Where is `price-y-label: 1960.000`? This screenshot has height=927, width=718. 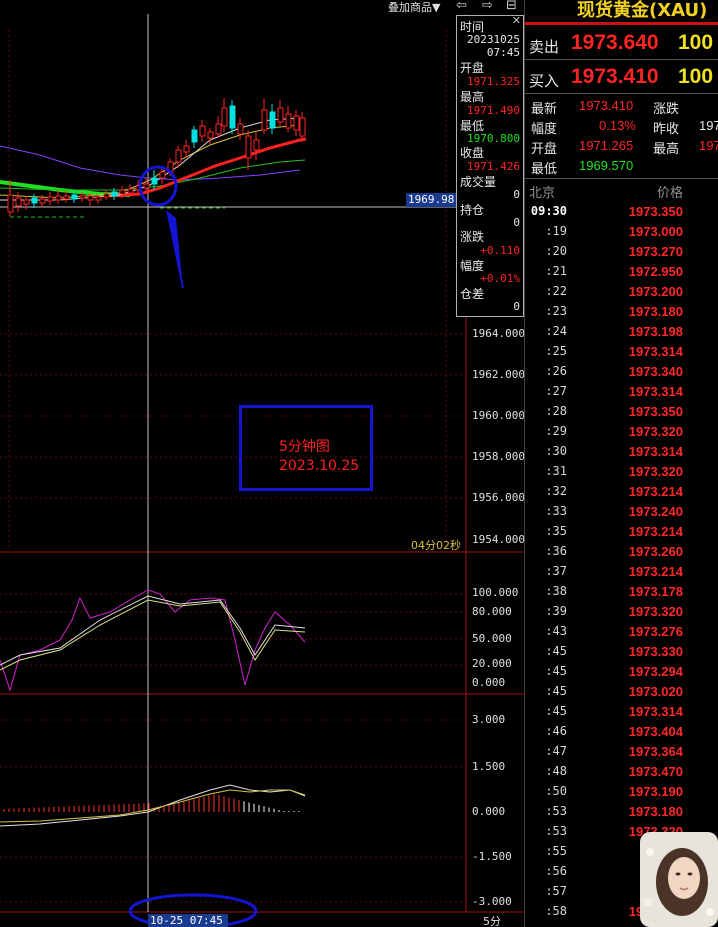 price-y-label: 1960.000 is located at coordinates (498, 415).